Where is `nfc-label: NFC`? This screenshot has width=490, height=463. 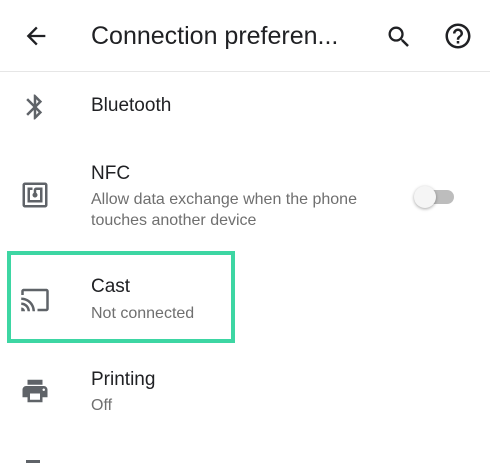
nfc-label: NFC is located at coordinates (111, 173).